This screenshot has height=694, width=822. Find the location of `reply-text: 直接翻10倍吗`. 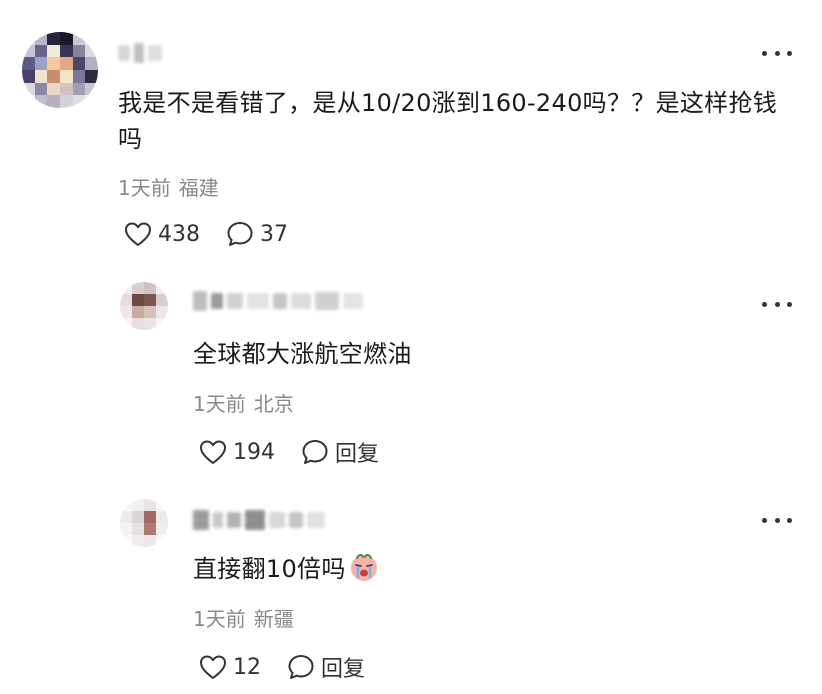

reply-text: 直接翻10倍吗 is located at coordinates (286, 569).